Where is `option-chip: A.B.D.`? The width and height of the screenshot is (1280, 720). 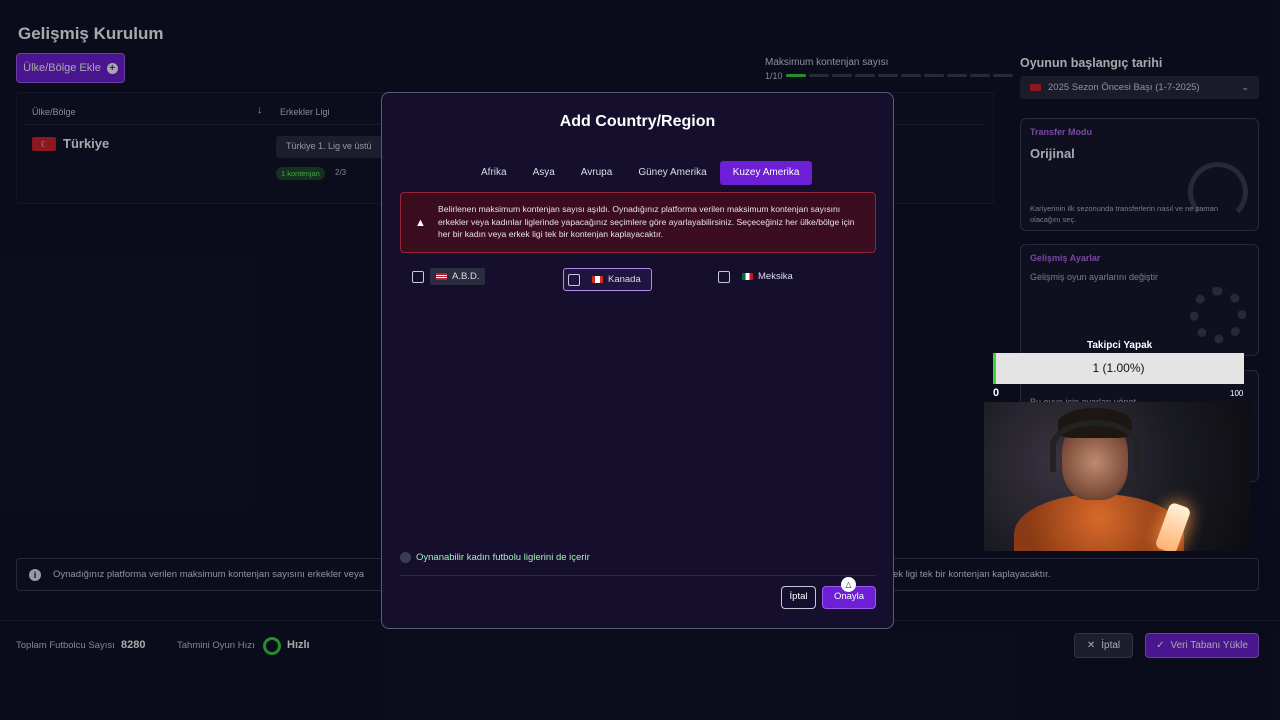
option-chip: A.B.D. is located at coordinates (458, 276).